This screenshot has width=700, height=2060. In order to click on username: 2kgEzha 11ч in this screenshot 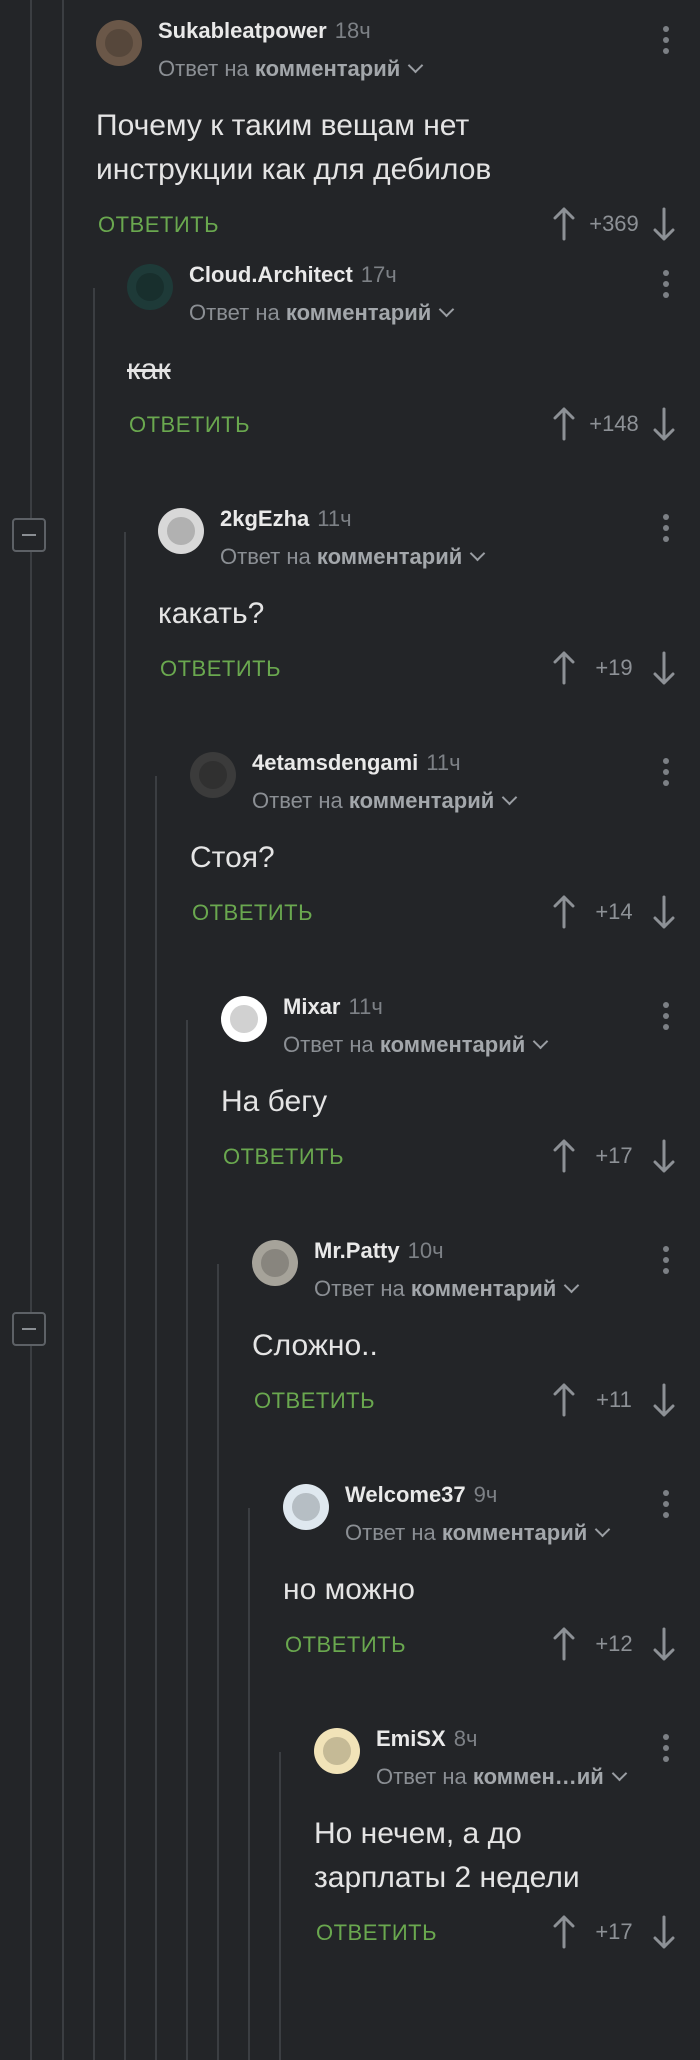, I will do `click(286, 519)`.